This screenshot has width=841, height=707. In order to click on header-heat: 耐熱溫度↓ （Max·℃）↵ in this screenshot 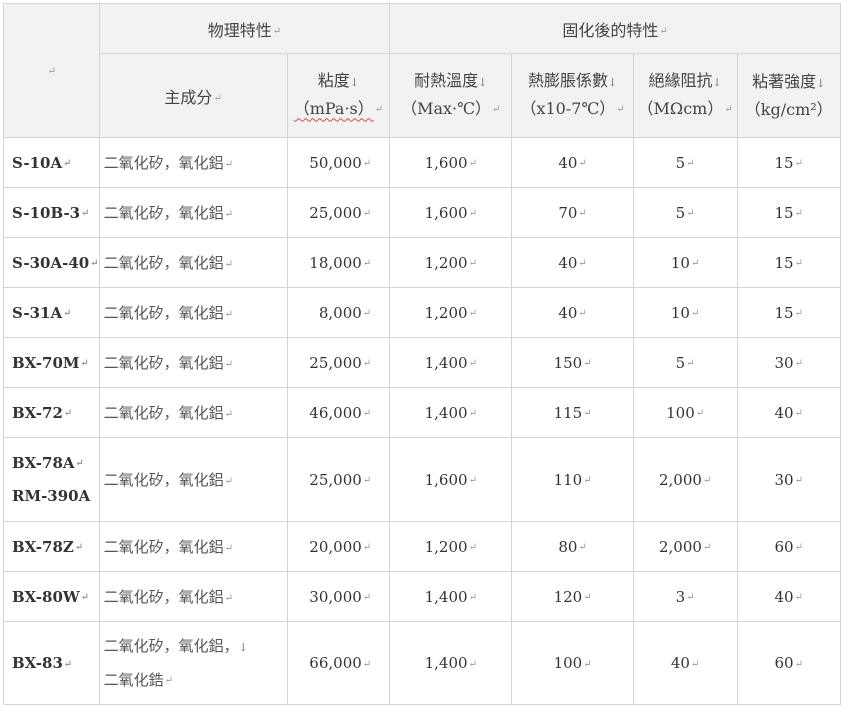, I will do `click(451, 95)`.